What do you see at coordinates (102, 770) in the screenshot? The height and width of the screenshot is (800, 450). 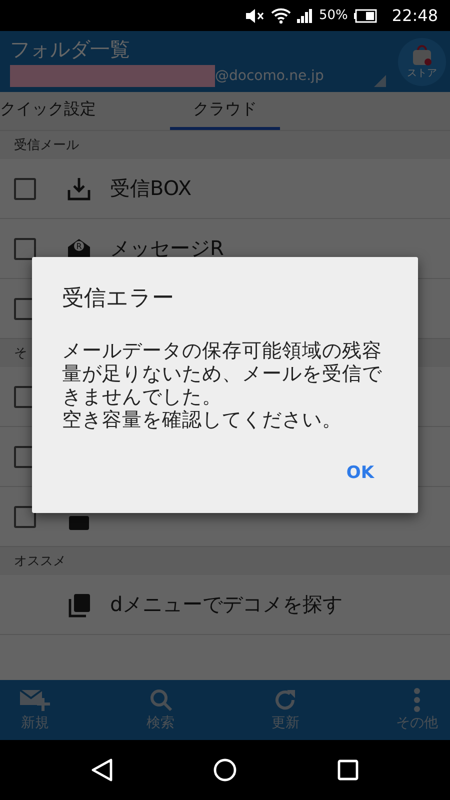 I see `back-icon` at bounding box center [102, 770].